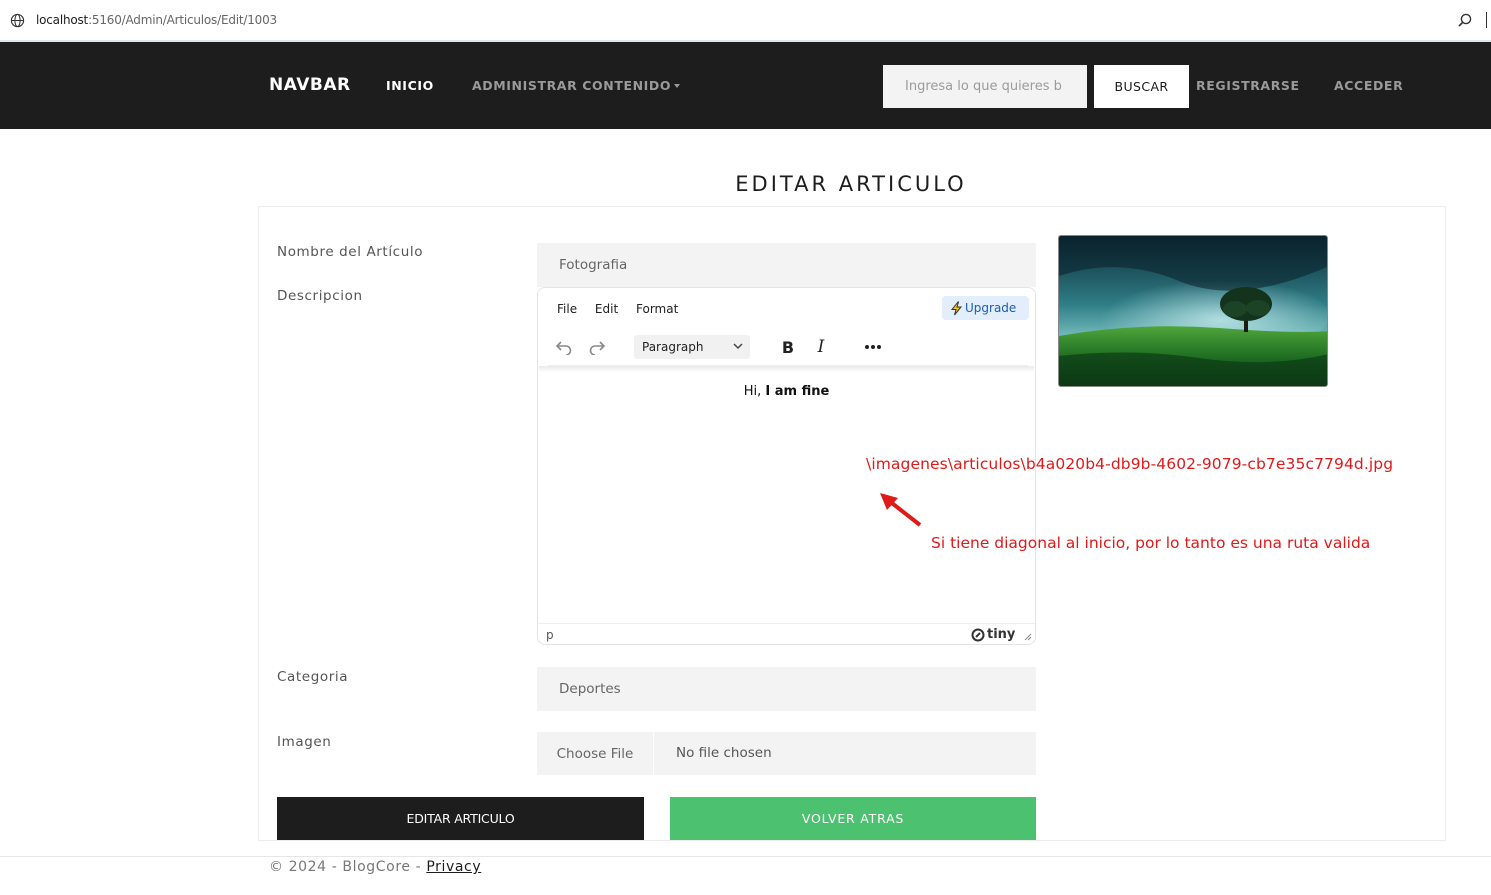  I want to click on file-input: Choose File No file chosen, so click(786, 753).